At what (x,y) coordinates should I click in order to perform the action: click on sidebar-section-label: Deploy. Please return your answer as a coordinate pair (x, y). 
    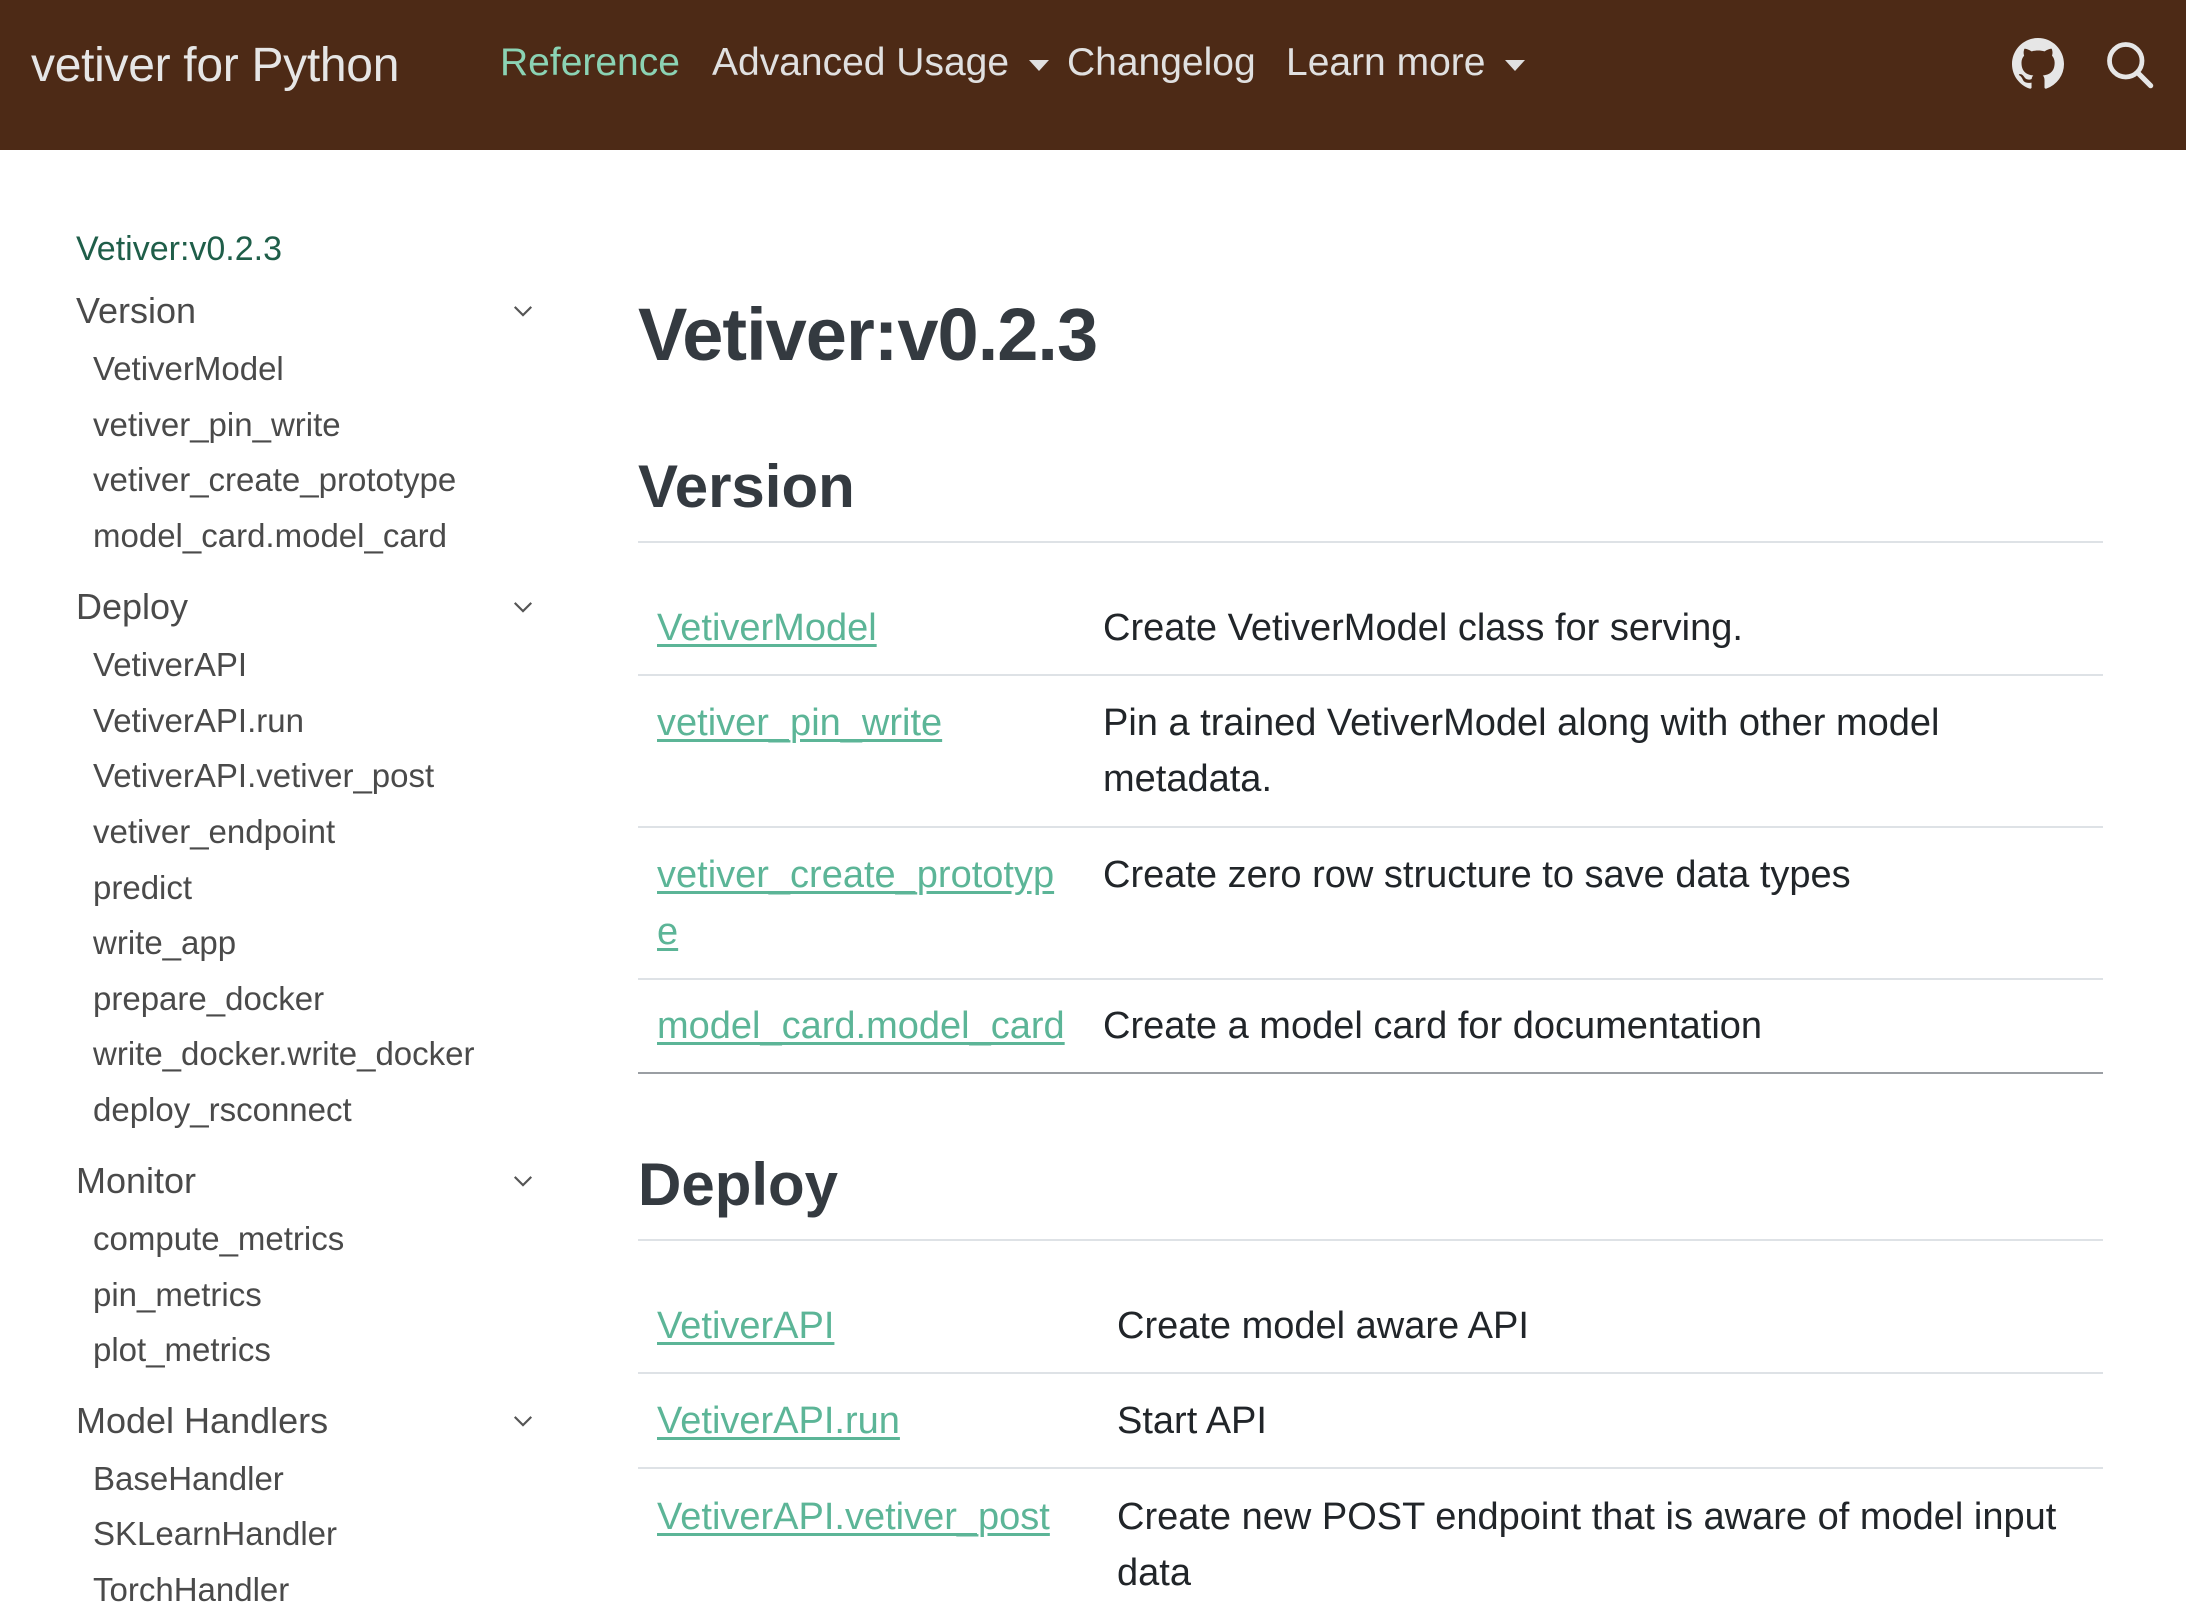
    Looking at the image, I should click on (132, 606).